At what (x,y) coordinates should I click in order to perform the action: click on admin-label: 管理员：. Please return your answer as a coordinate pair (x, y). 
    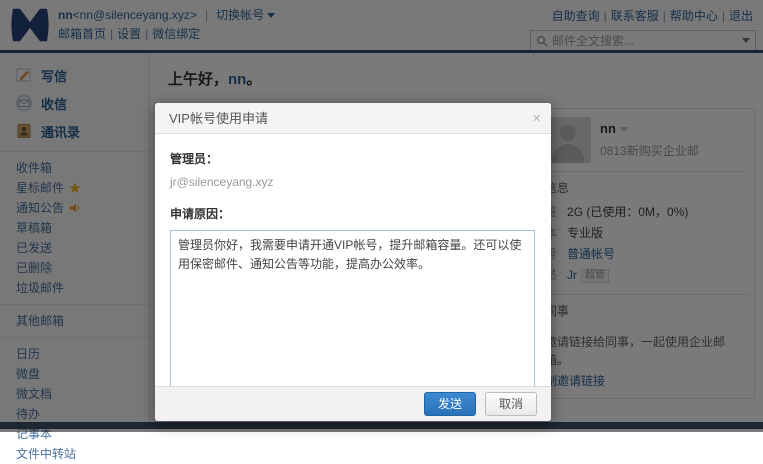
    Looking at the image, I should click on (194, 159).